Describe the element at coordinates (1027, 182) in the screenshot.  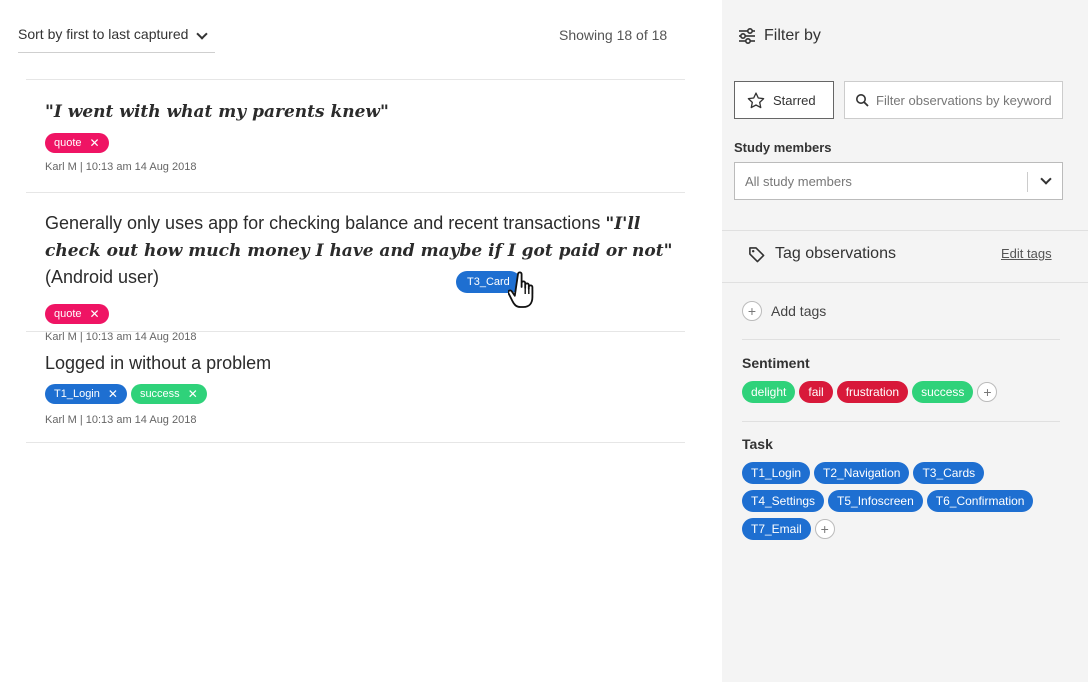
I see `select-divider` at that location.